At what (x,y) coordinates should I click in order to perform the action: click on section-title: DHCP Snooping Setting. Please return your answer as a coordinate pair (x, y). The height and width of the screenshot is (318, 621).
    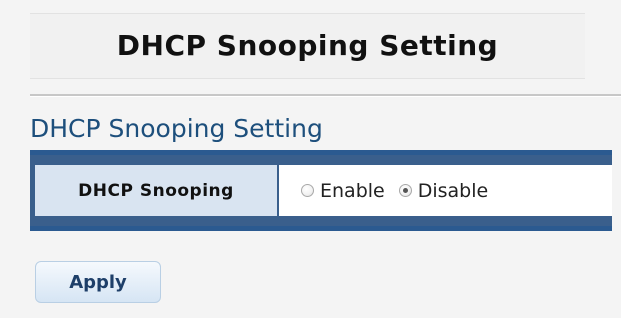
    Looking at the image, I should click on (176, 128).